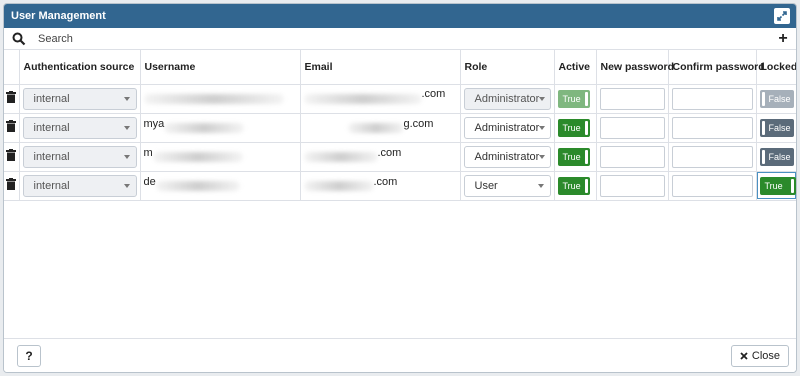  Describe the element at coordinates (220, 67) in the screenshot. I see `header-username: Username` at that location.